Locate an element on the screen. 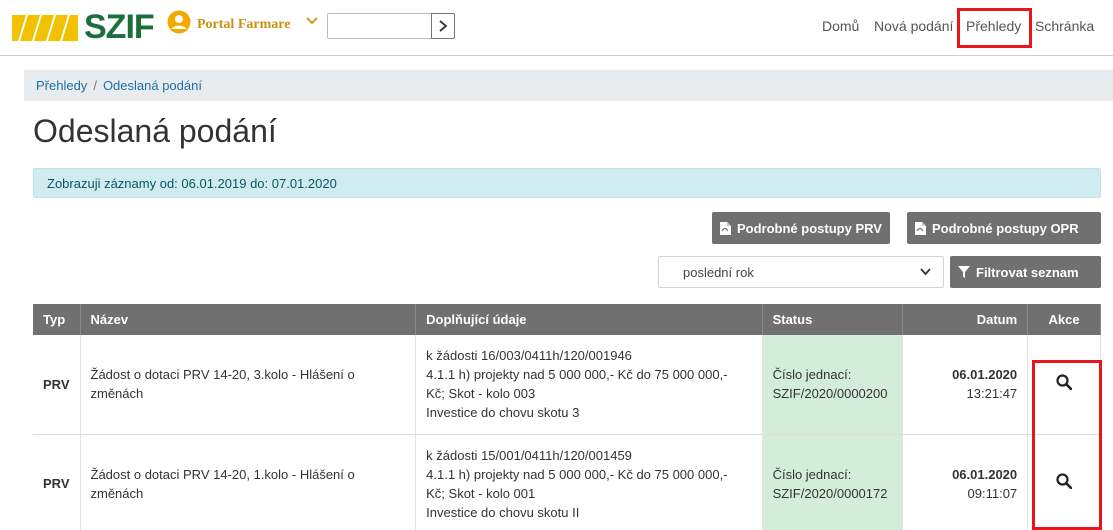 This screenshot has height=530, width=1113. chevron-right-icon is located at coordinates (443, 26).